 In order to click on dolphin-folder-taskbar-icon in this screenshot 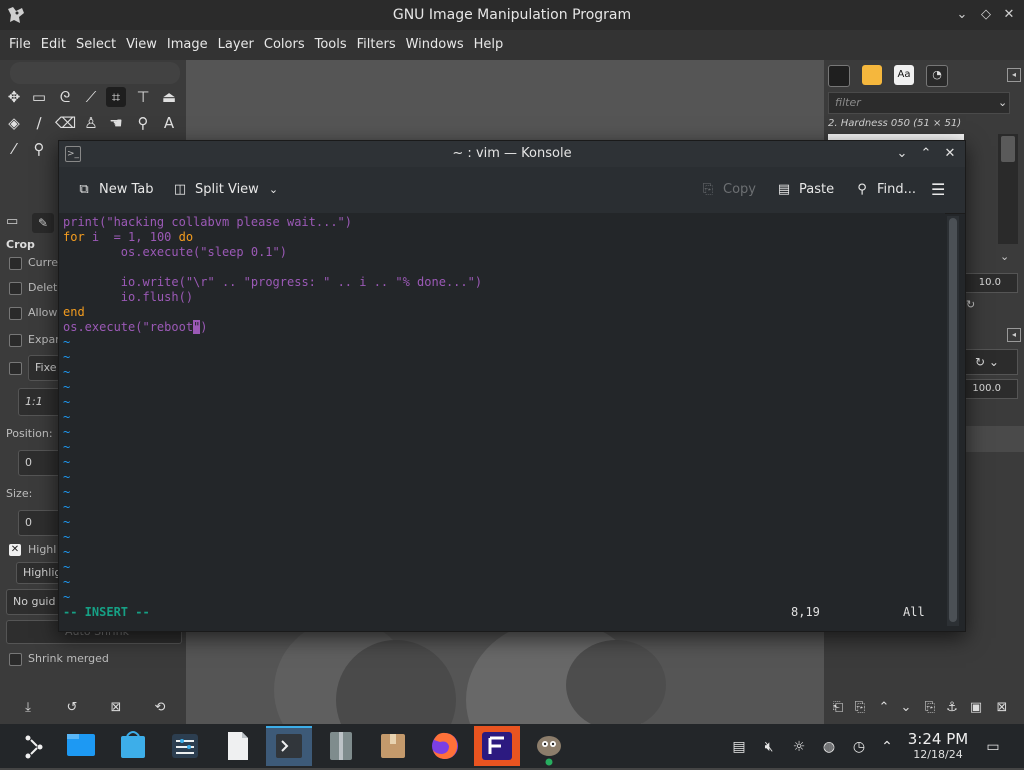, I will do `click(81, 746)`.